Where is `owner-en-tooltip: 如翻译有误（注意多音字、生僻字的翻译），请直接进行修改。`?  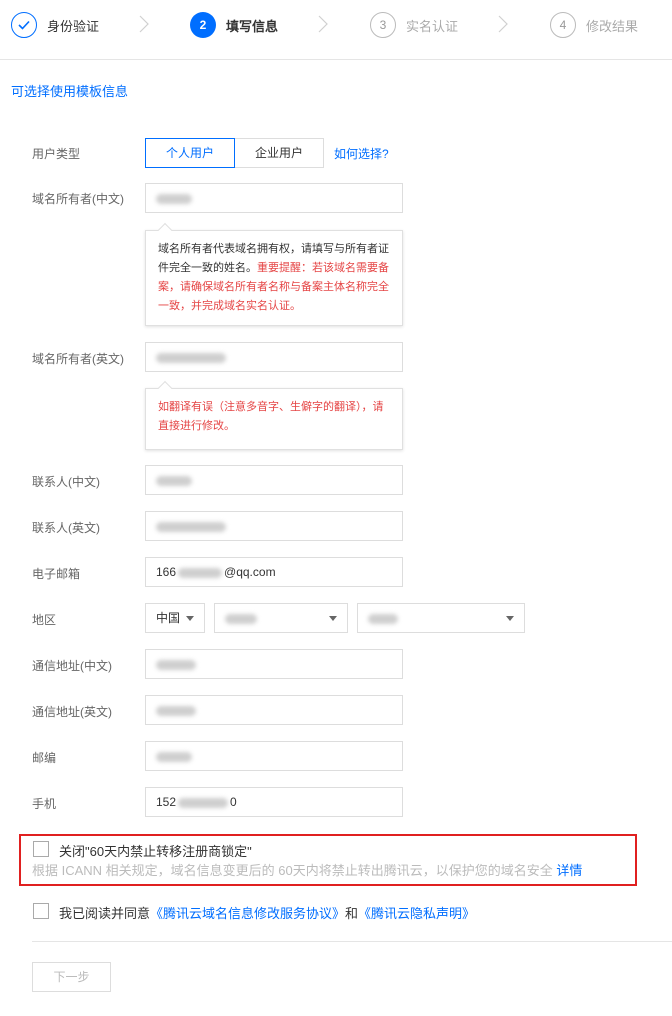 owner-en-tooltip: 如翻译有误（注意多音字、生僻字的翻译），请直接进行修改。 is located at coordinates (274, 415).